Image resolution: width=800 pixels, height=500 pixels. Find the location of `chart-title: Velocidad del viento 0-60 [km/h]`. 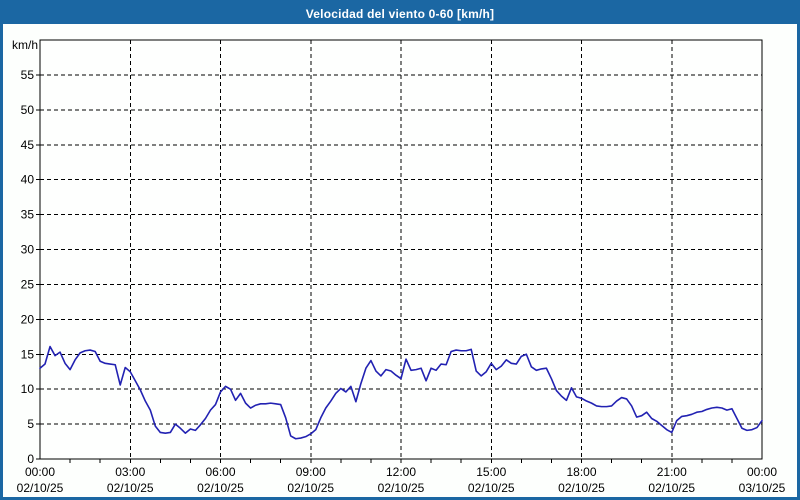

chart-title: Velocidad del viento 0-60 [km/h] is located at coordinates (400, 13).